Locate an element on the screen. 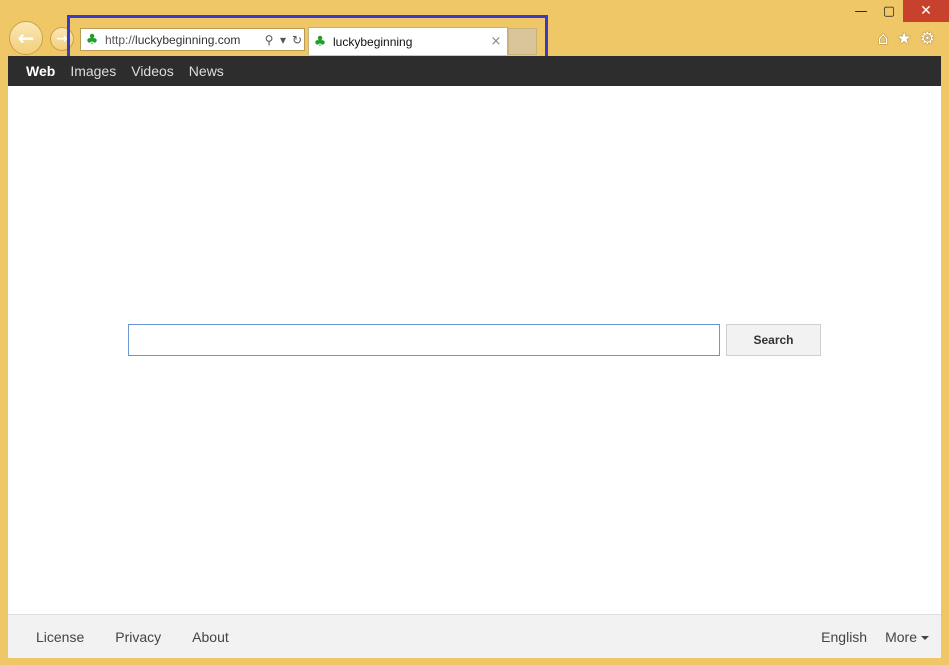  search-form: Search is located at coordinates (474, 340).